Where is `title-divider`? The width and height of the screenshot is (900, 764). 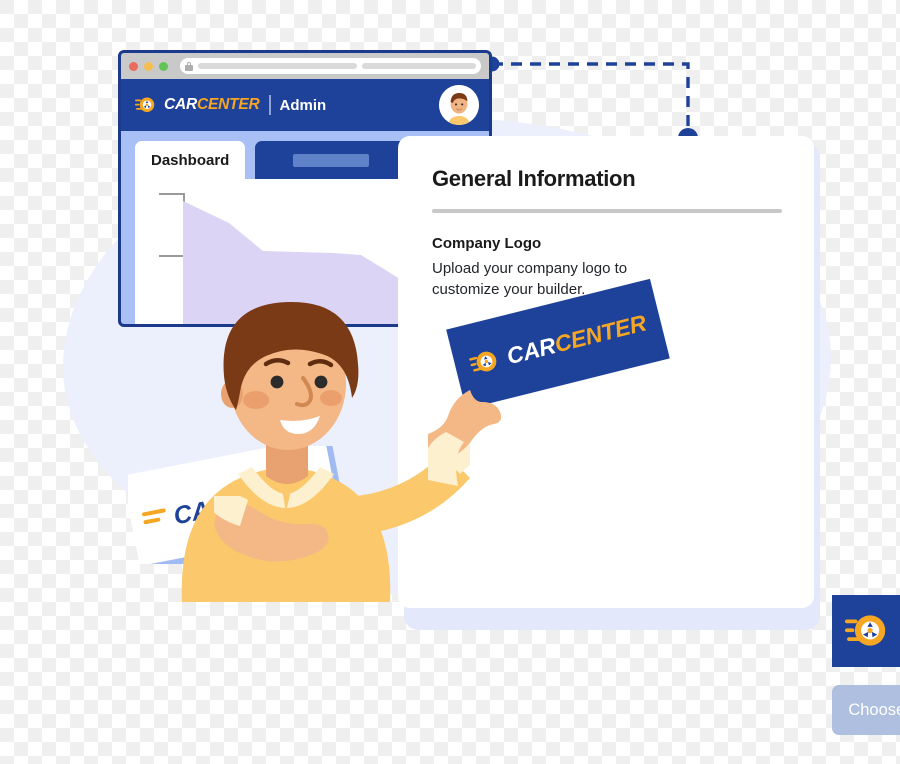 title-divider is located at coordinates (607, 211).